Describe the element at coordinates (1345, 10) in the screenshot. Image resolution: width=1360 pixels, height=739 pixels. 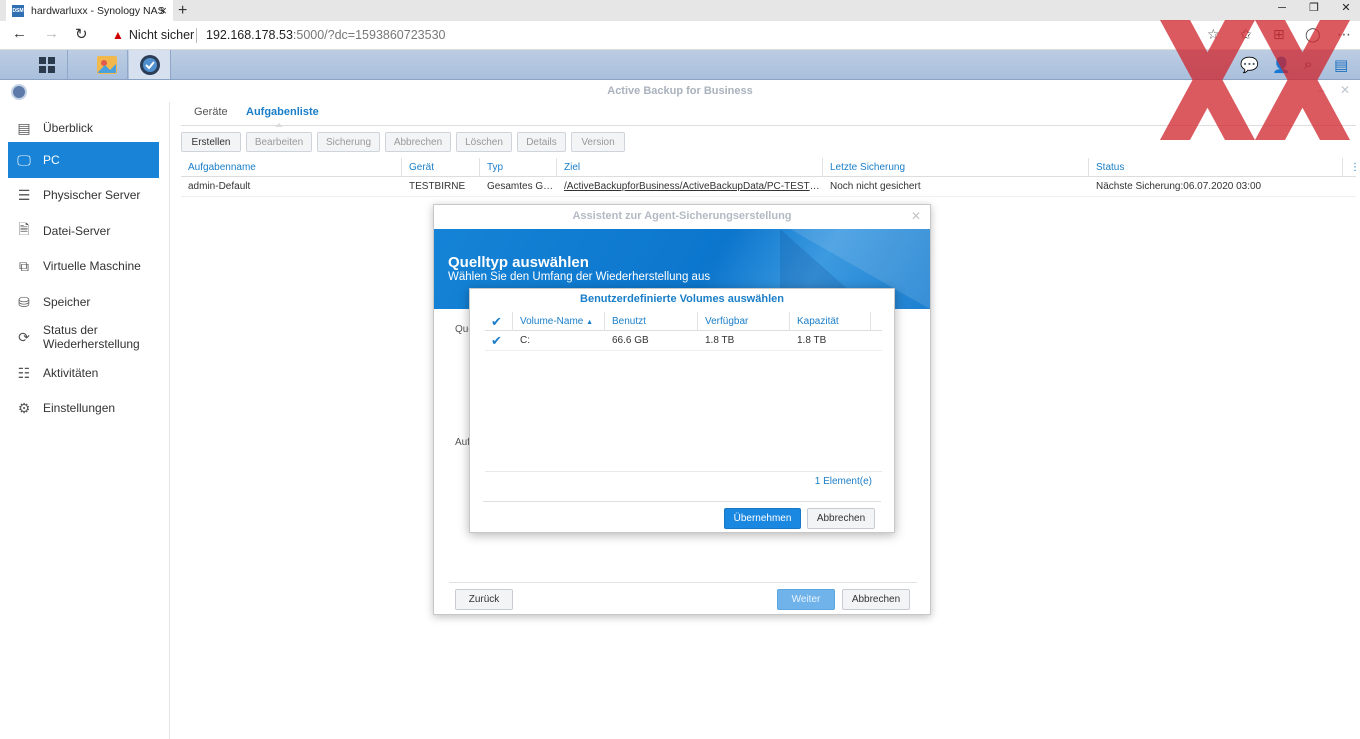
I see `close-window-button: ✕` at that location.